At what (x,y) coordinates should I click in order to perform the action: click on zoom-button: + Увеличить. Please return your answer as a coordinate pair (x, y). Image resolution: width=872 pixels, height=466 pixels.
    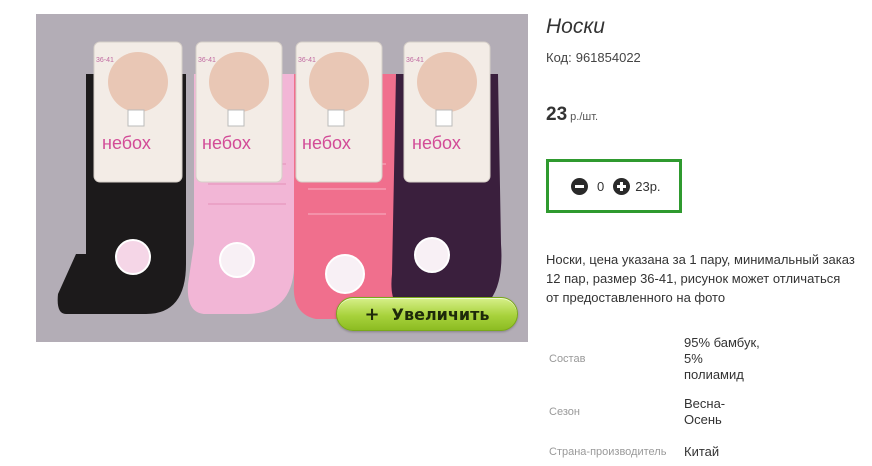
    Looking at the image, I should click on (427, 314).